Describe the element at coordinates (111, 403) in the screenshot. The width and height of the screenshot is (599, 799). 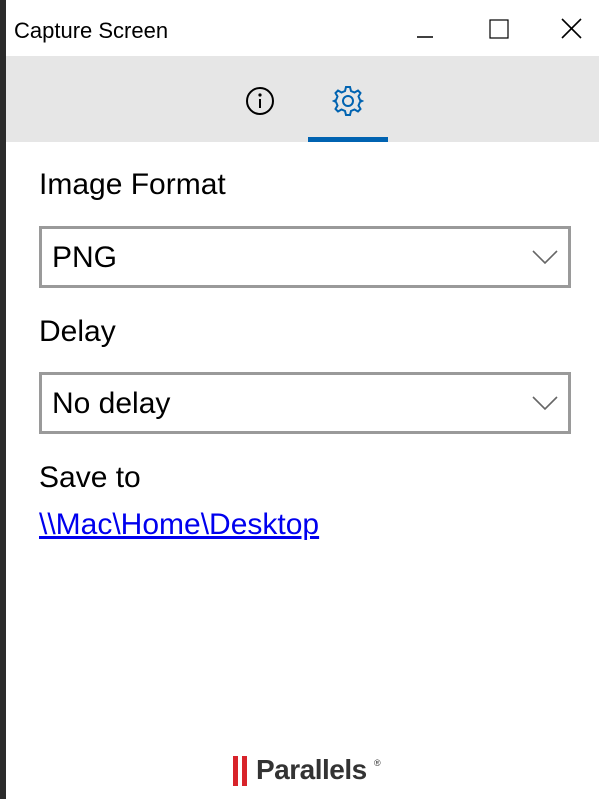
I see `delay-value: No delay` at that location.